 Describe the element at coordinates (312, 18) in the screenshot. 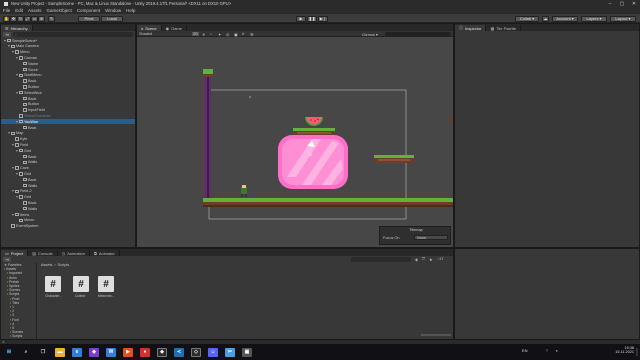

I see `pause-button: ❚❚` at that location.